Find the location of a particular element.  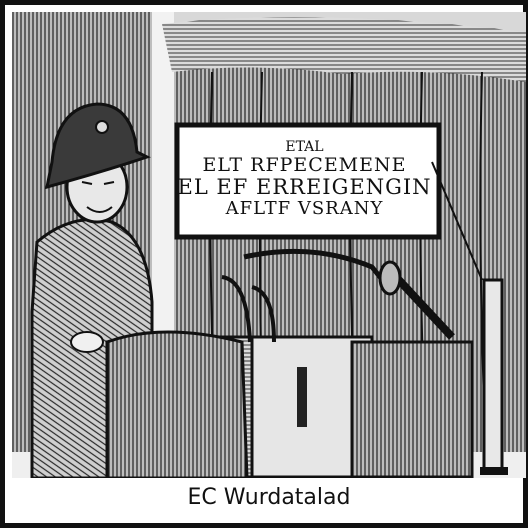

caption: EC Wurdatalad is located at coordinates (269, 497).